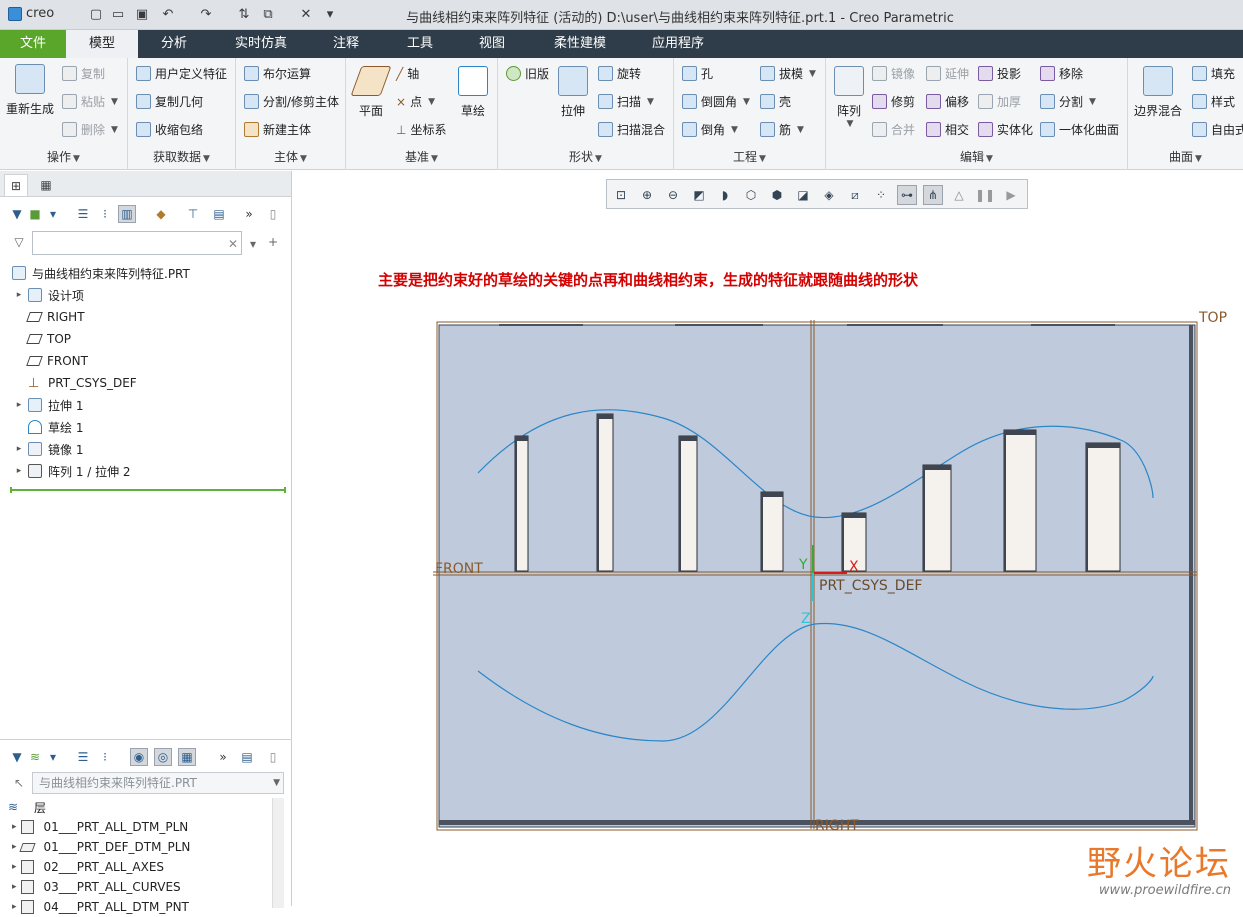  What do you see at coordinates (1011, 195) in the screenshot?
I see `next-icon: ▶` at bounding box center [1011, 195].